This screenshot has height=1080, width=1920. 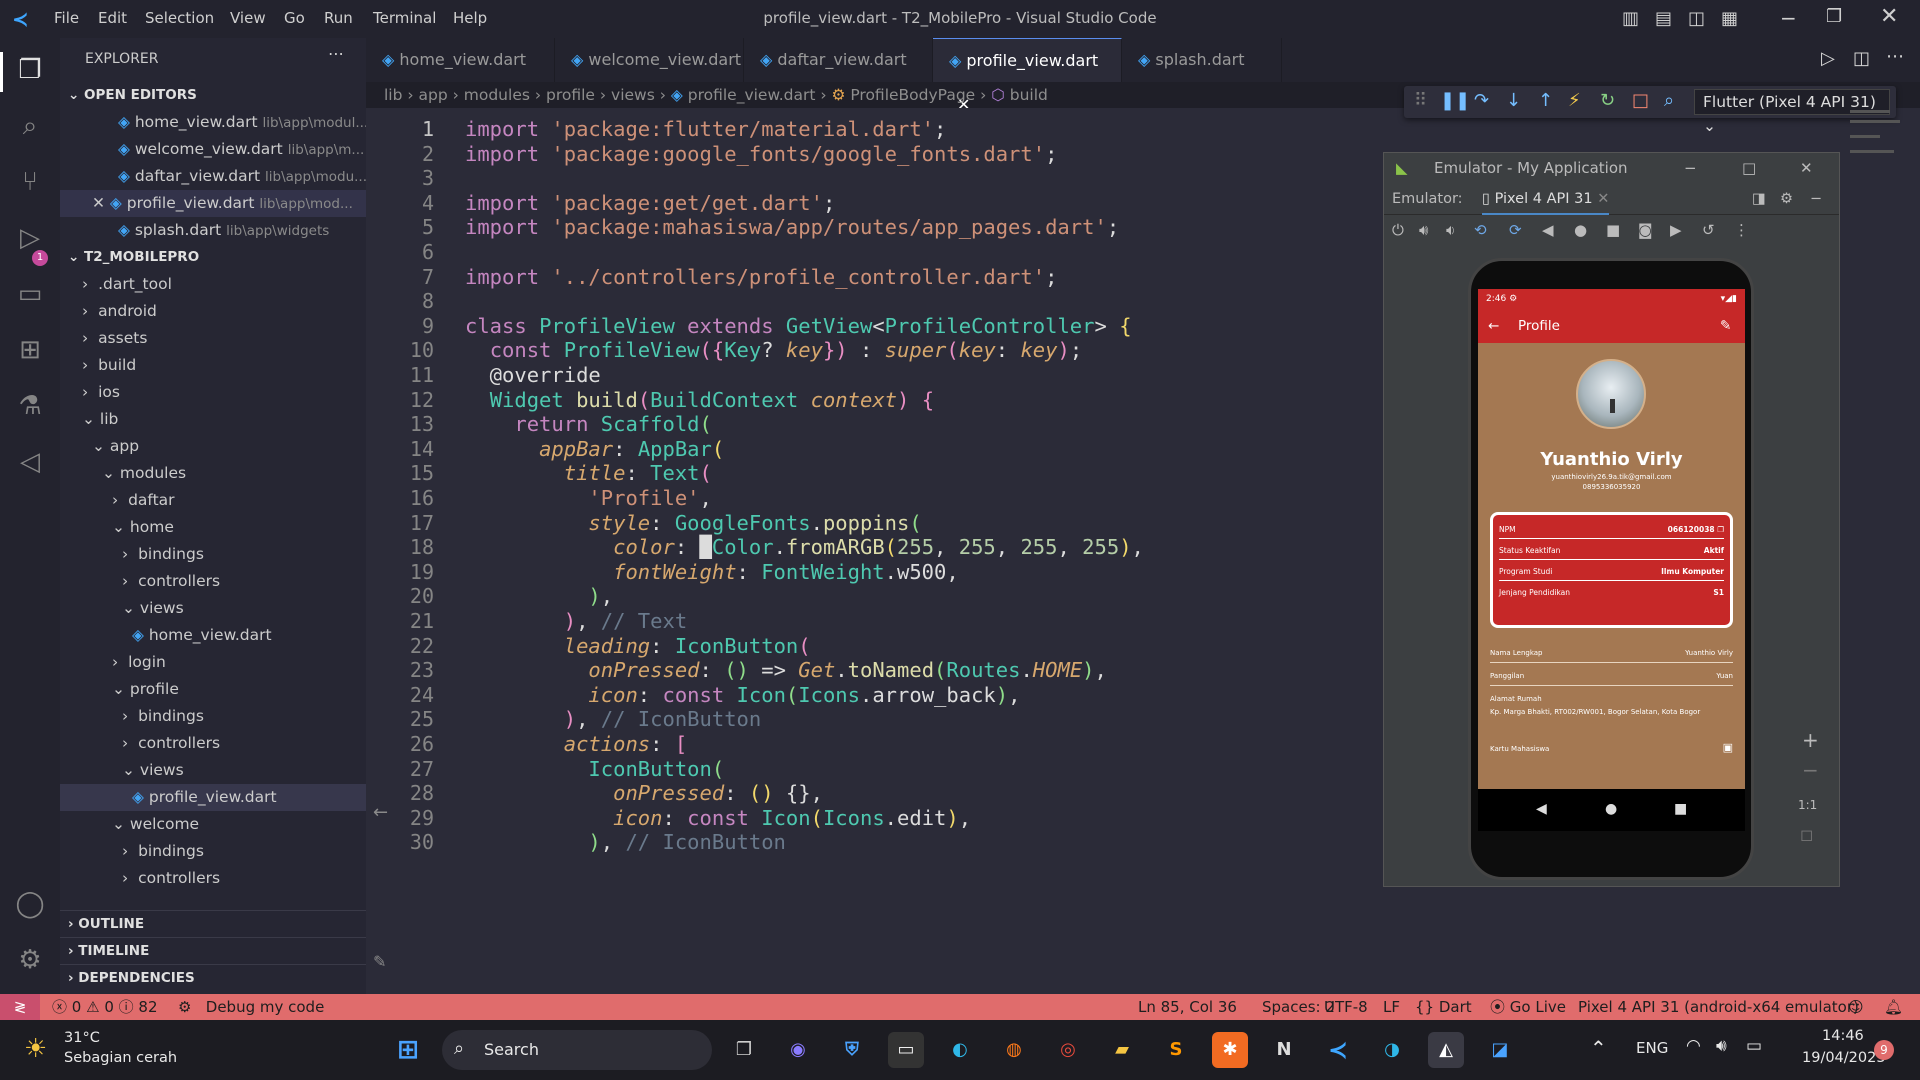 I want to click on nav-recents-icon: ■, so click(x=1680, y=809).